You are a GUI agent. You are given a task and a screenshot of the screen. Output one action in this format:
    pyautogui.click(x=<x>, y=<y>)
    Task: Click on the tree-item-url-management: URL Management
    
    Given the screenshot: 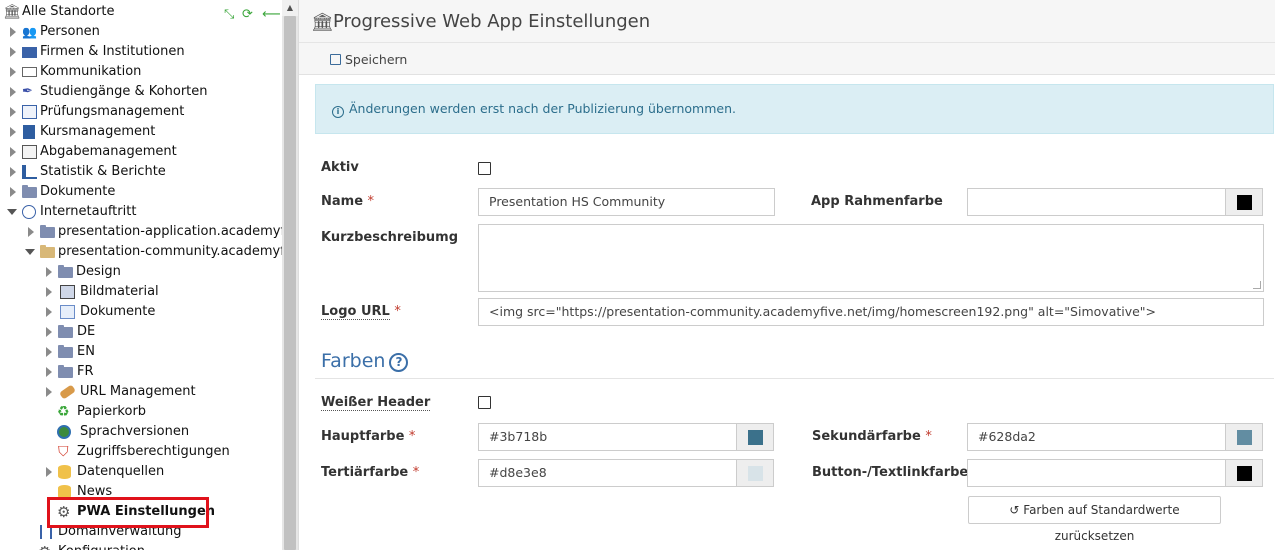 What is the action you would take?
    pyautogui.click(x=141, y=392)
    